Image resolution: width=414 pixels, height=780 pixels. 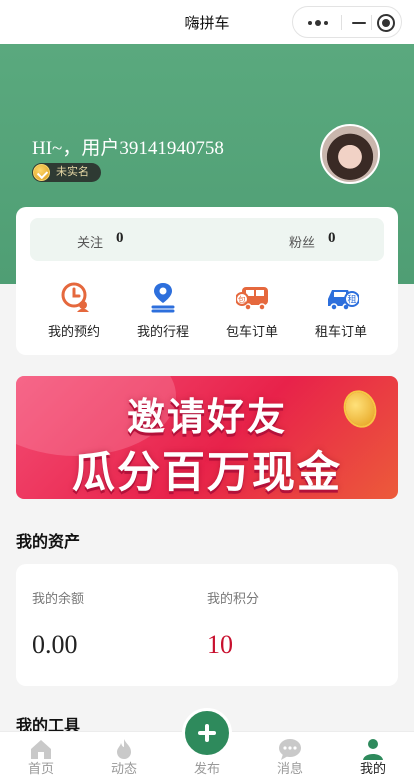 What do you see at coordinates (347, 22) in the screenshot?
I see `mini-program-capsule` at bounding box center [347, 22].